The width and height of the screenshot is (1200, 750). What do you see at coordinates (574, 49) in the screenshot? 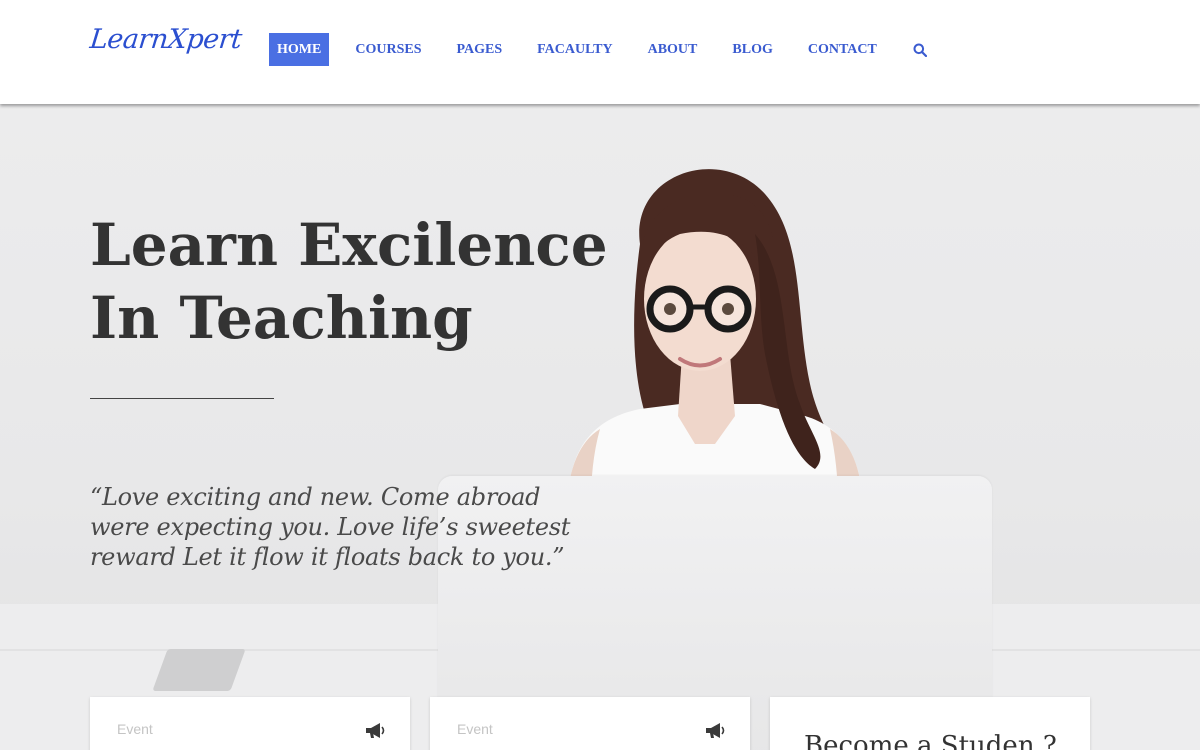
I see `nav-faculty: FACAULTY` at bounding box center [574, 49].